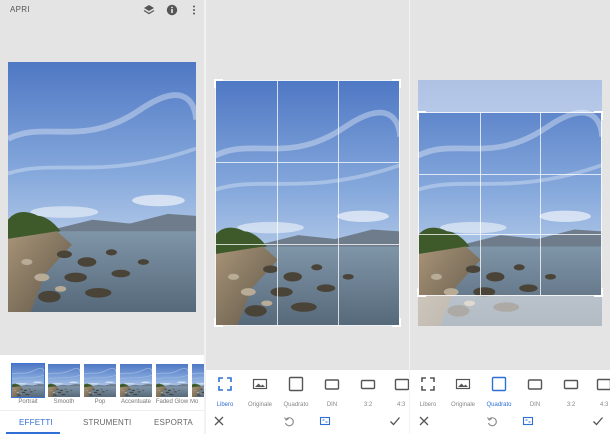  I want to click on open-button: APRI, so click(20, 9).